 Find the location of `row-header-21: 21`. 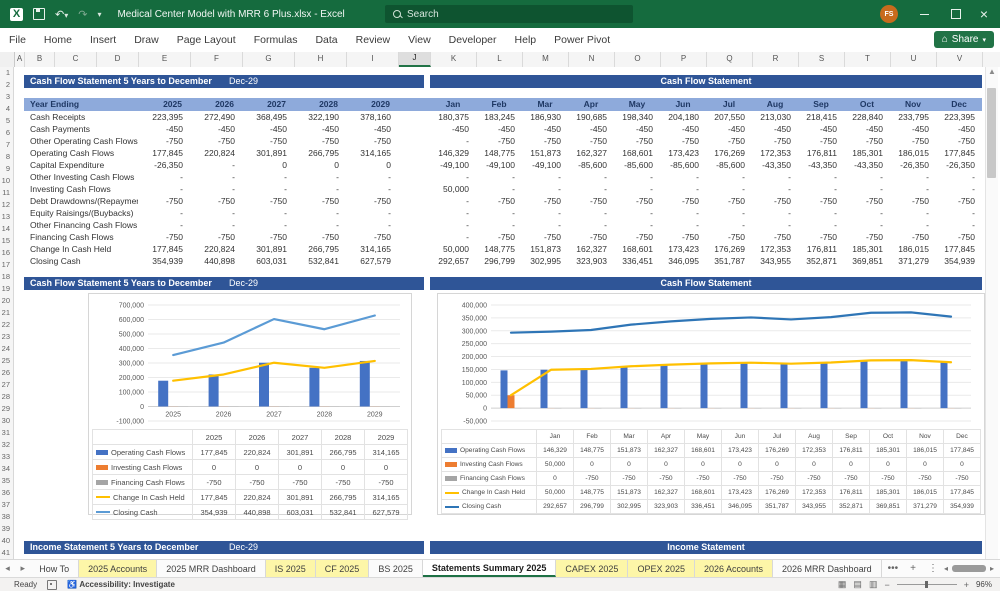

row-header-21: 21 is located at coordinates (6, 313).